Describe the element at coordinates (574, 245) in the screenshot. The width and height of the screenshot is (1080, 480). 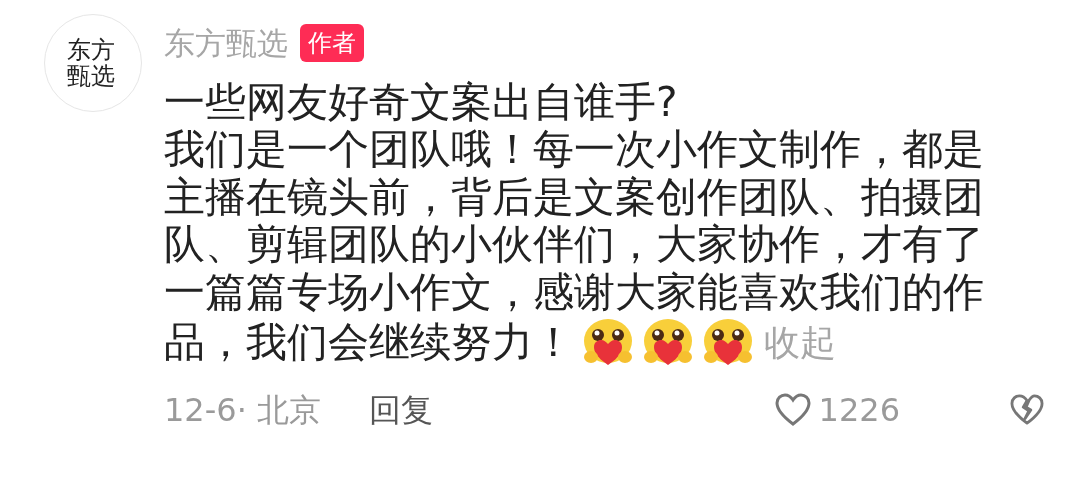
I see `comment-text-line: 队、剪辑团队的小伙伴们，大家协作，才有了` at that location.